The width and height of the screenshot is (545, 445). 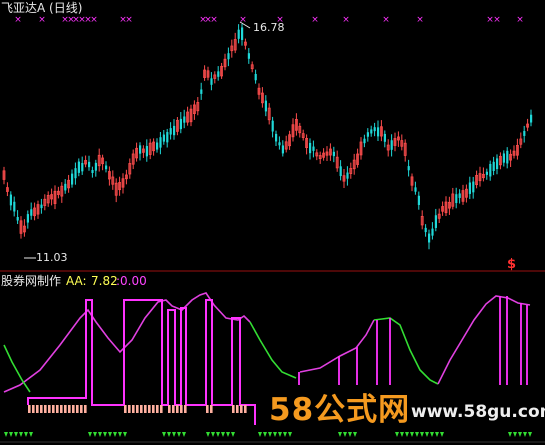 What do you see at coordinates (340, 410) in the screenshot?
I see `watermark-brand: 58公式网` at bounding box center [340, 410].